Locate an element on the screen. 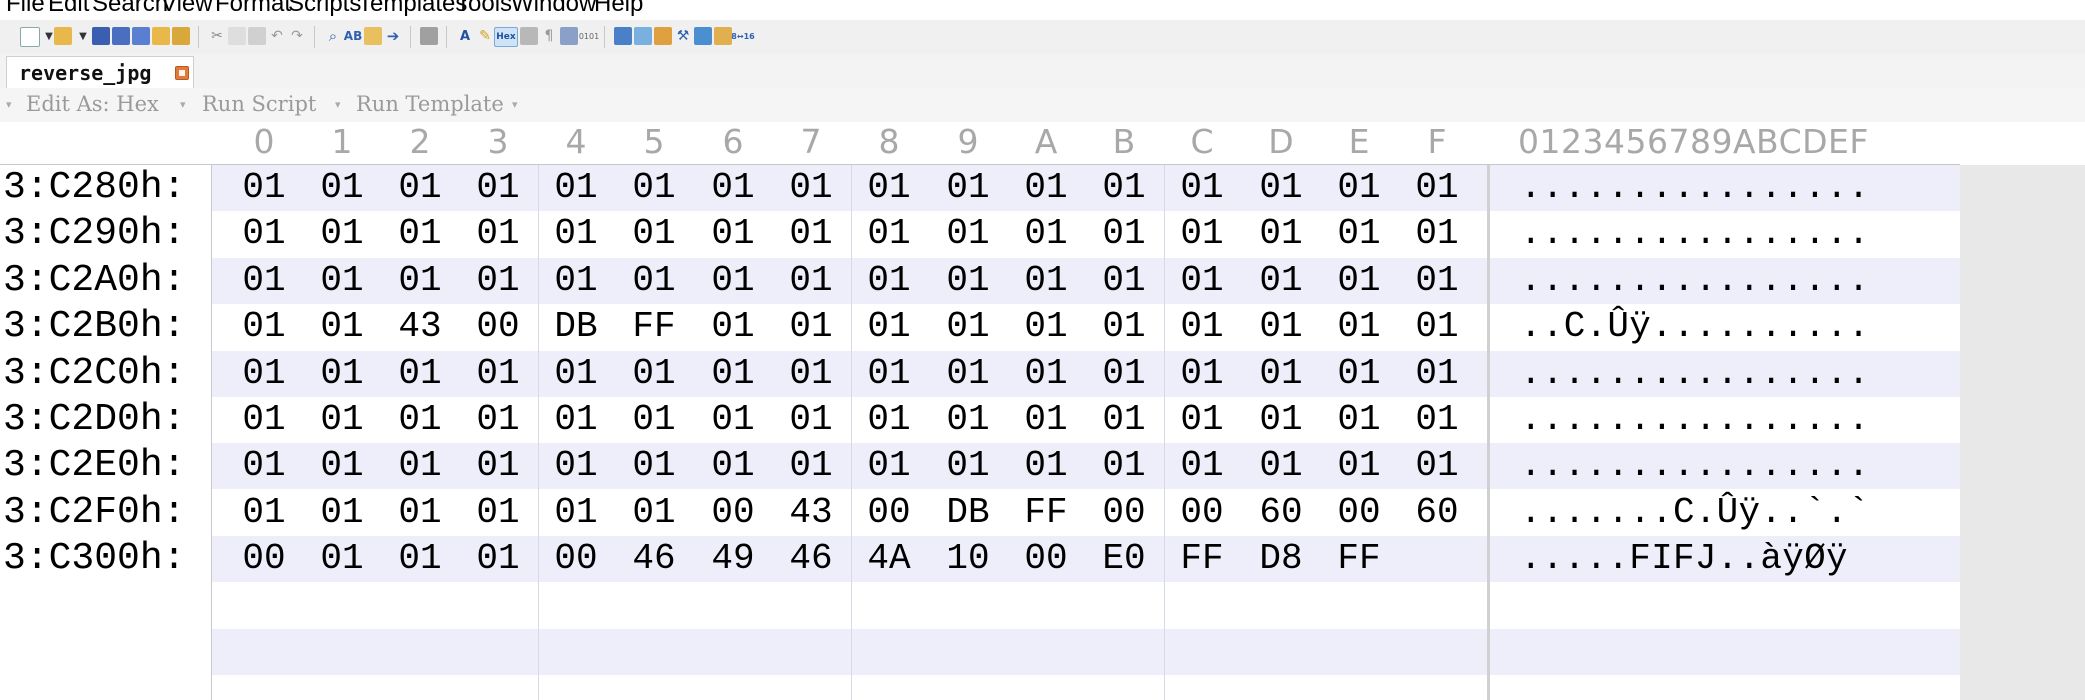 The height and width of the screenshot is (700, 2085). hex-byte: E0 is located at coordinates (1124, 559).